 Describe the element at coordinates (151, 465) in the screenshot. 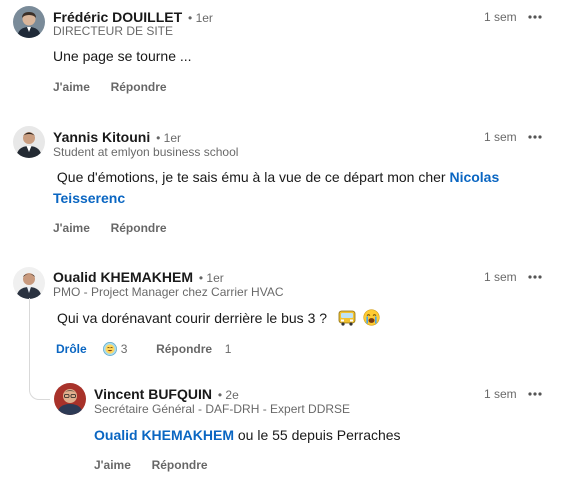

I see `reply-actions: J'aime Répondre` at that location.